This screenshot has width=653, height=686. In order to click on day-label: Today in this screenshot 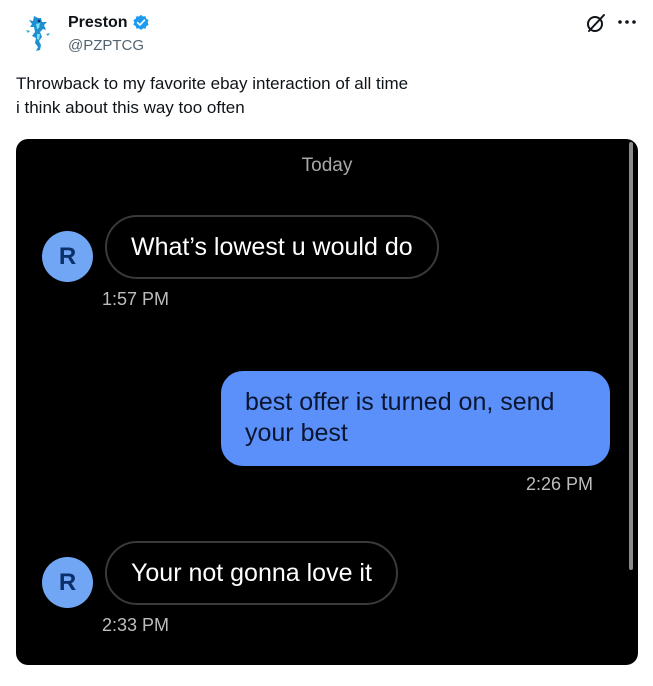, I will do `click(327, 165)`.